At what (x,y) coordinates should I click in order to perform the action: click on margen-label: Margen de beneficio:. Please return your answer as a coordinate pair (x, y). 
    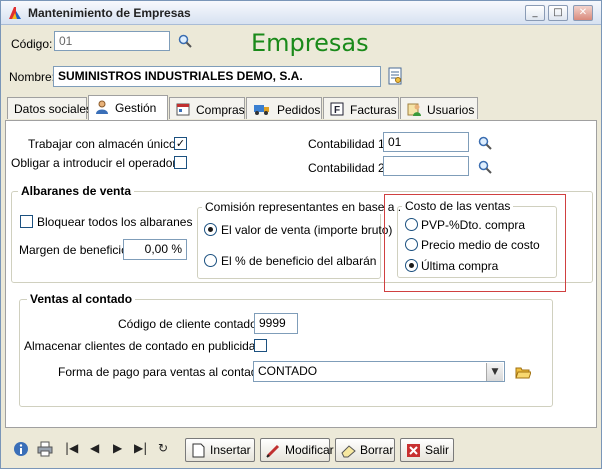
    Looking at the image, I should click on (75, 250).